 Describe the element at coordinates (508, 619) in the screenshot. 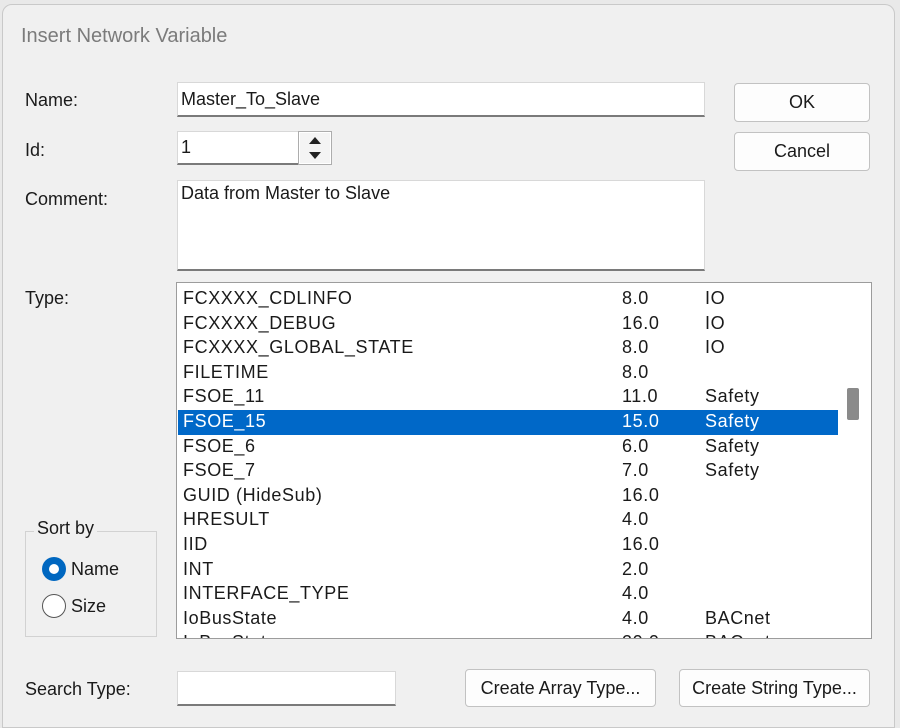

I see `type-list-item: IoBusState 4.0 BACnet` at that location.